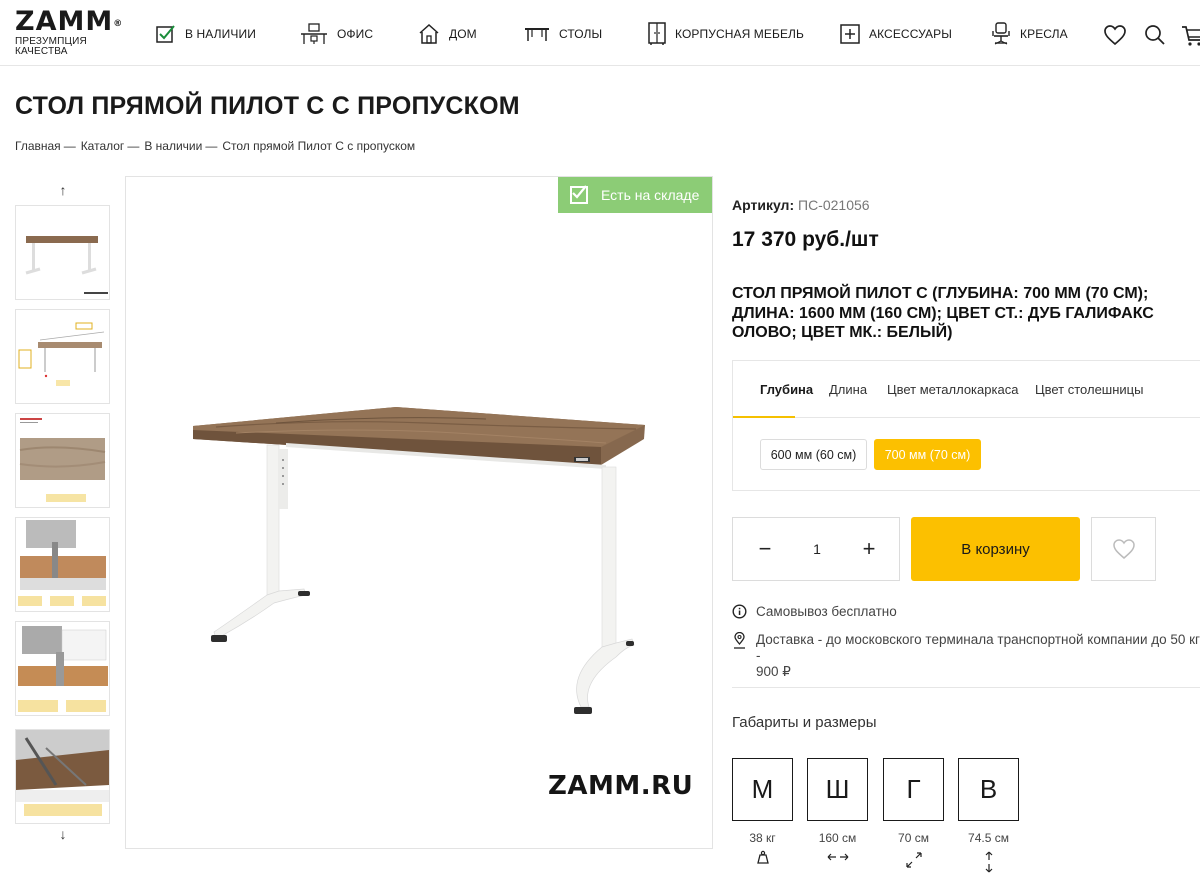  Describe the element at coordinates (1044, 34) in the screenshot. I see `nav-label: КРЕСЛА` at that location.